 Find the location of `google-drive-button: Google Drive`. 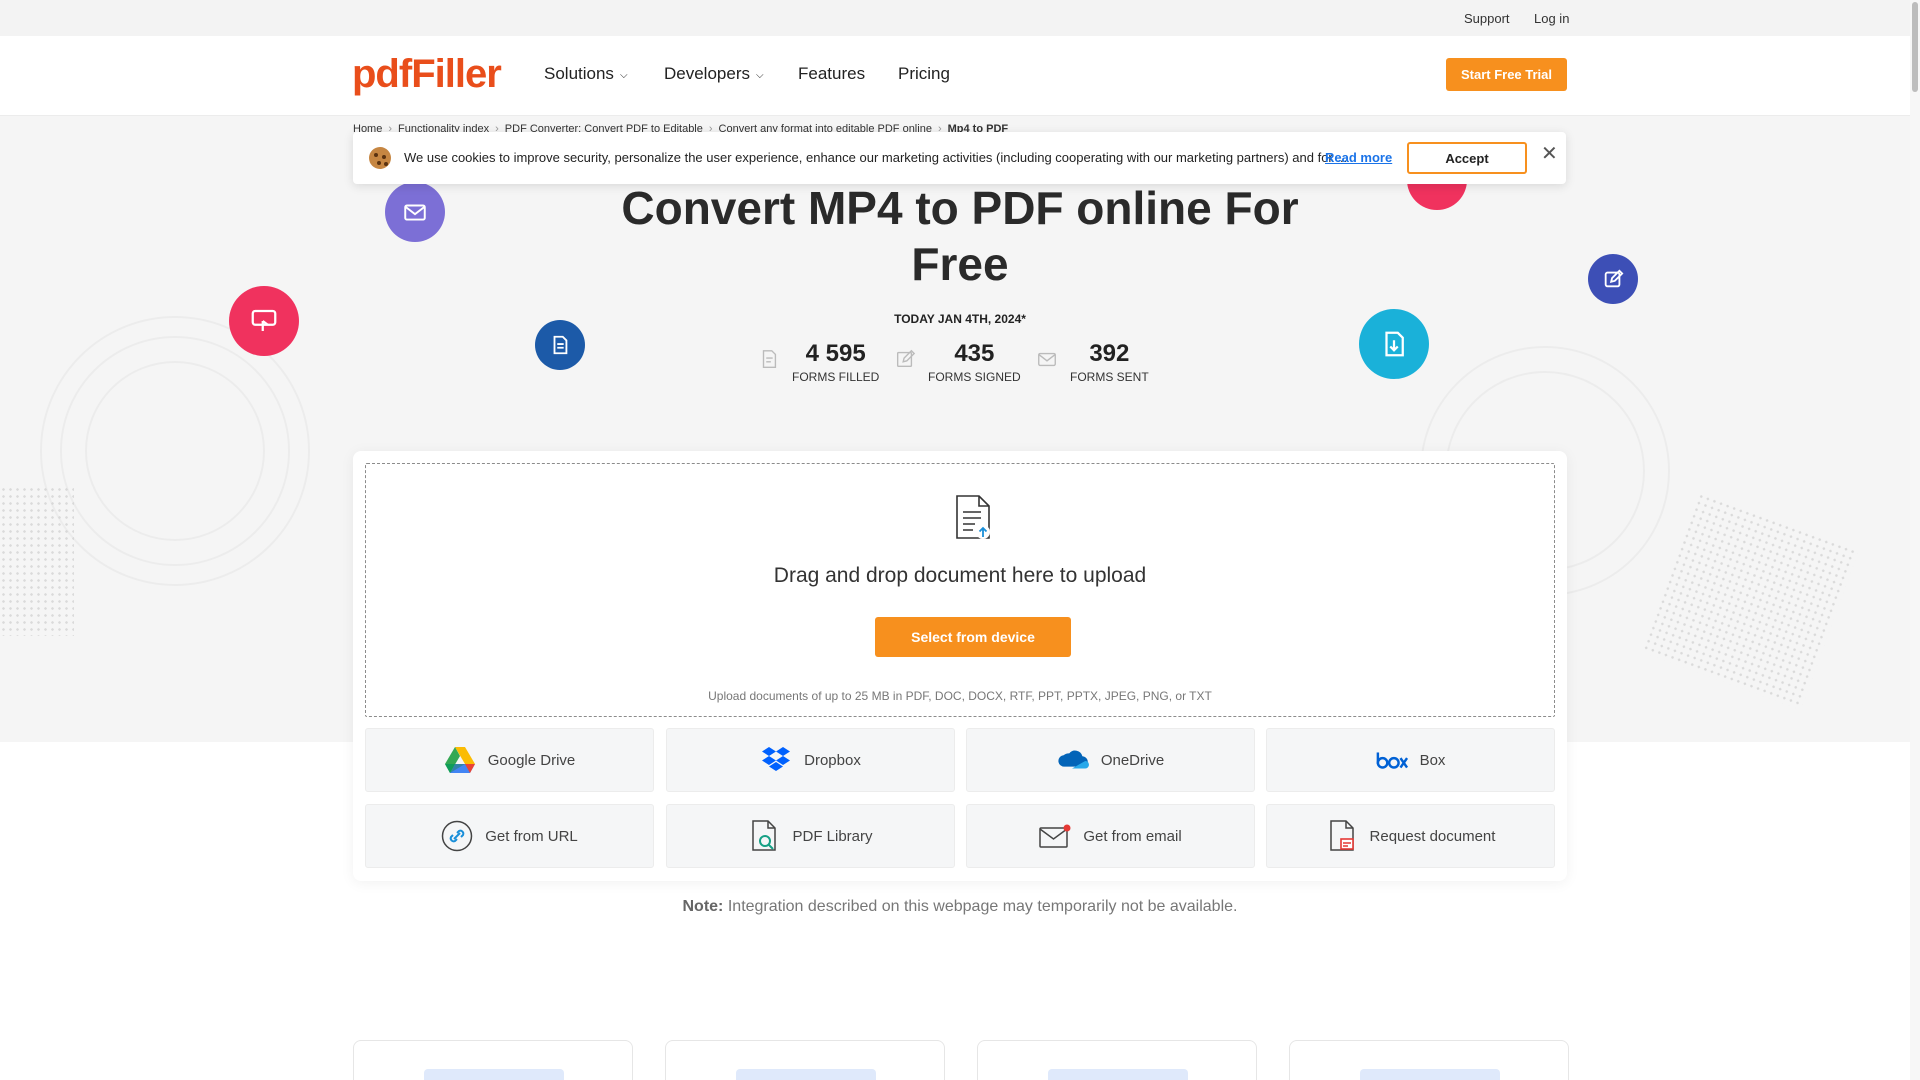

google-drive-button: Google Drive is located at coordinates (509, 760).